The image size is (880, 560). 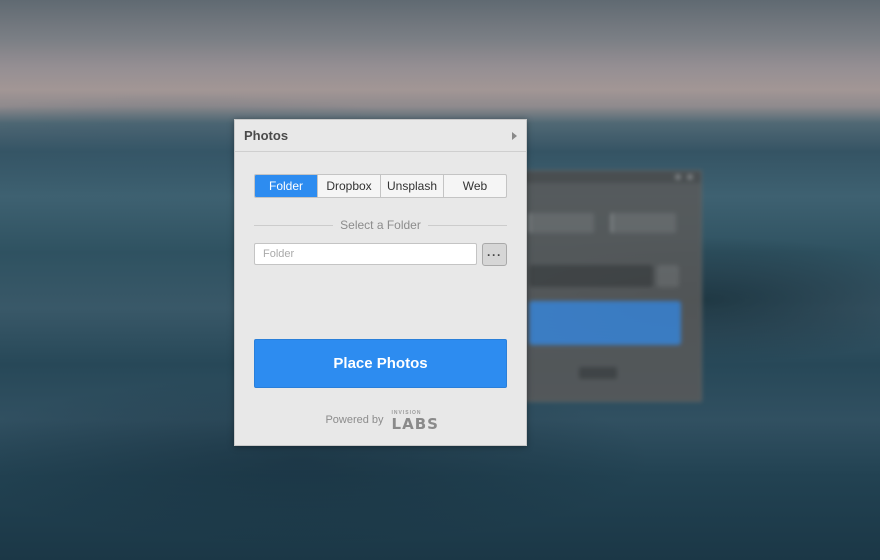 What do you see at coordinates (467, 225) in the screenshot?
I see `divider-line-right` at bounding box center [467, 225].